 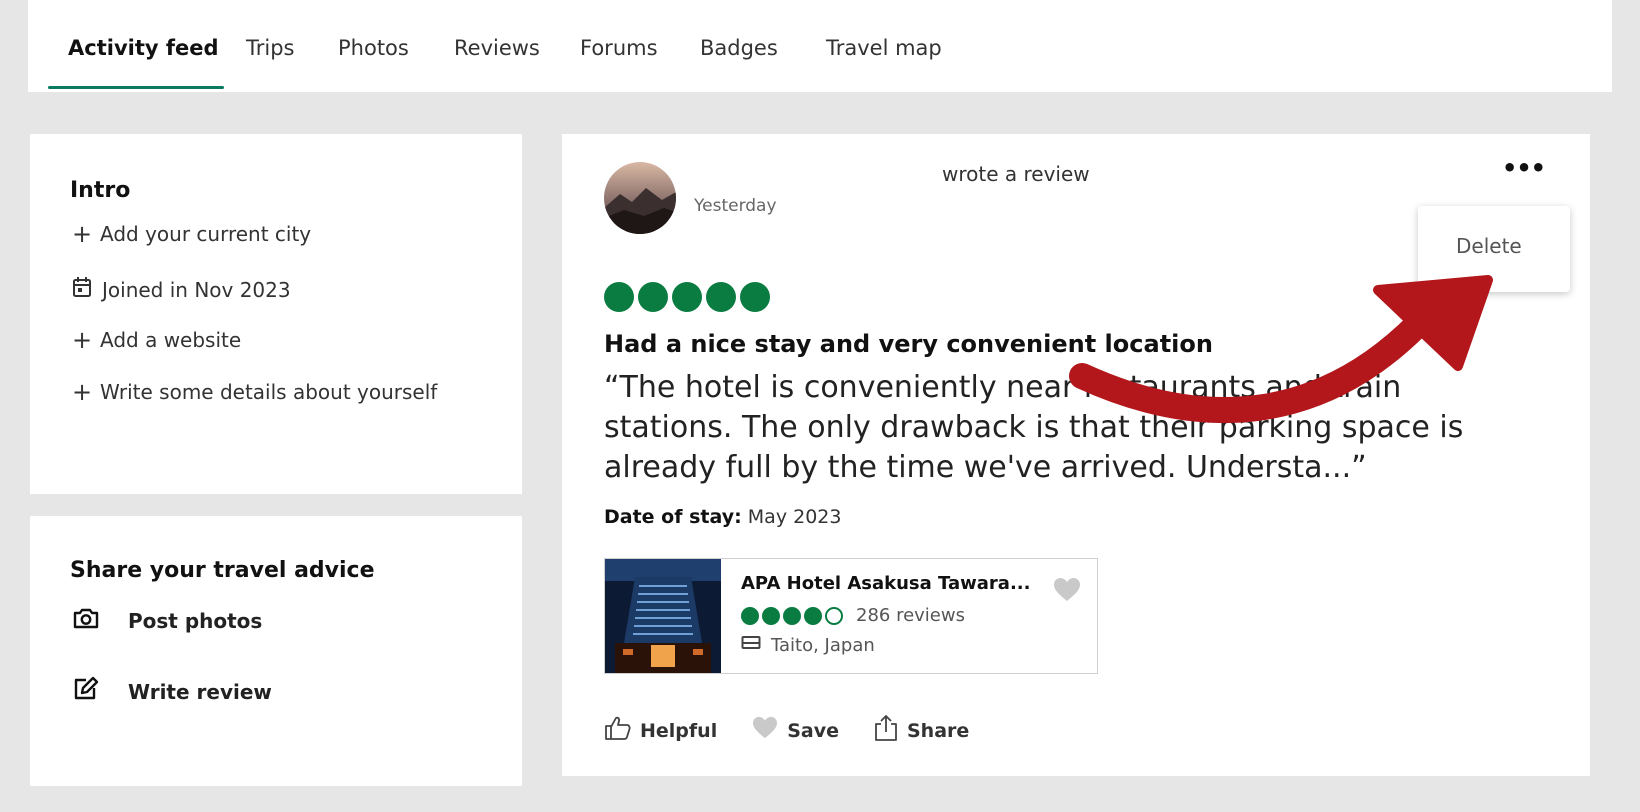 I want to click on tab-travel-map: Travel map, so click(x=884, y=48).